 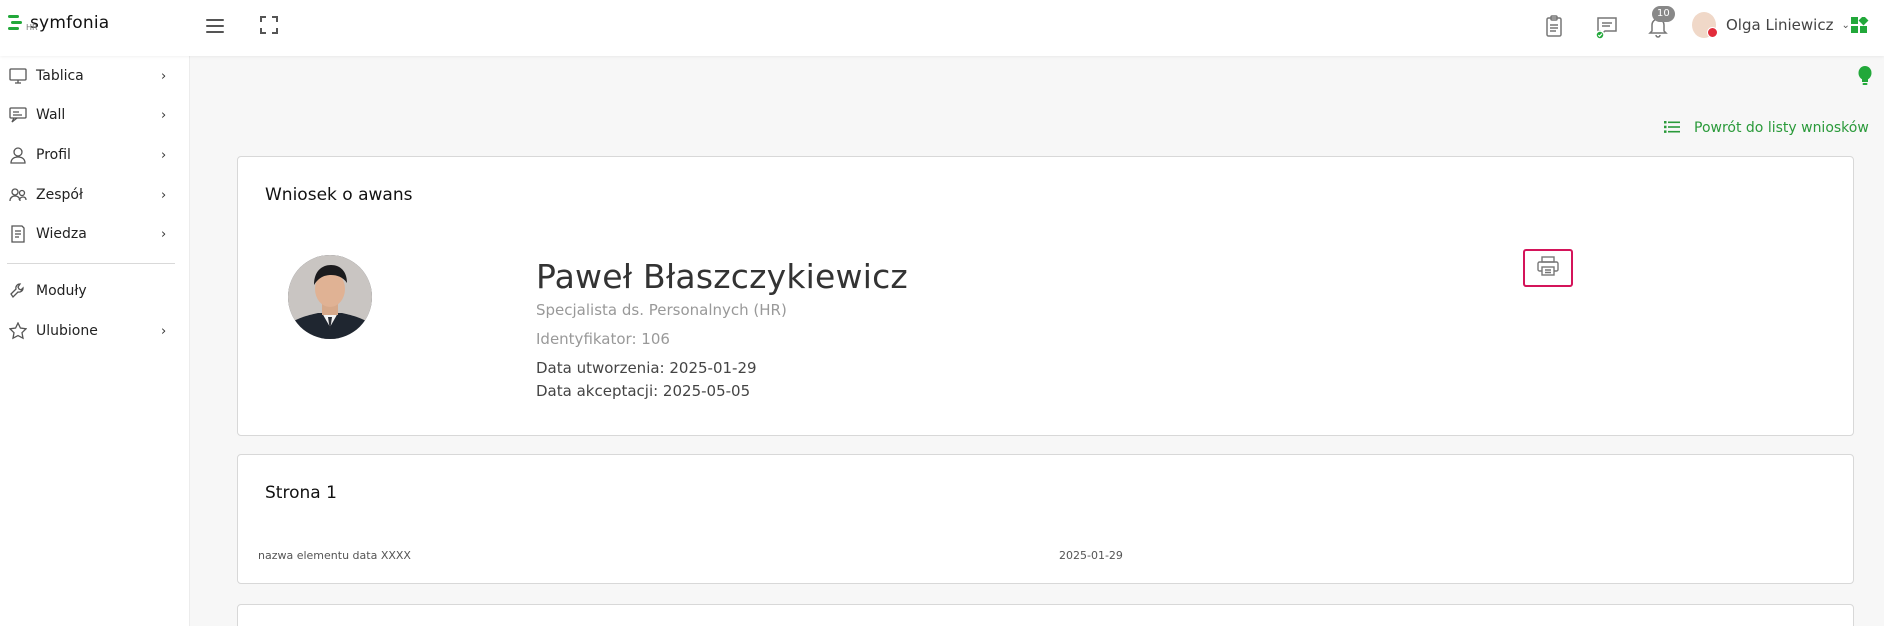 What do you see at coordinates (661, 310) in the screenshot?
I see `person-role: Specjalista ds. Personalnych (HR)` at bounding box center [661, 310].